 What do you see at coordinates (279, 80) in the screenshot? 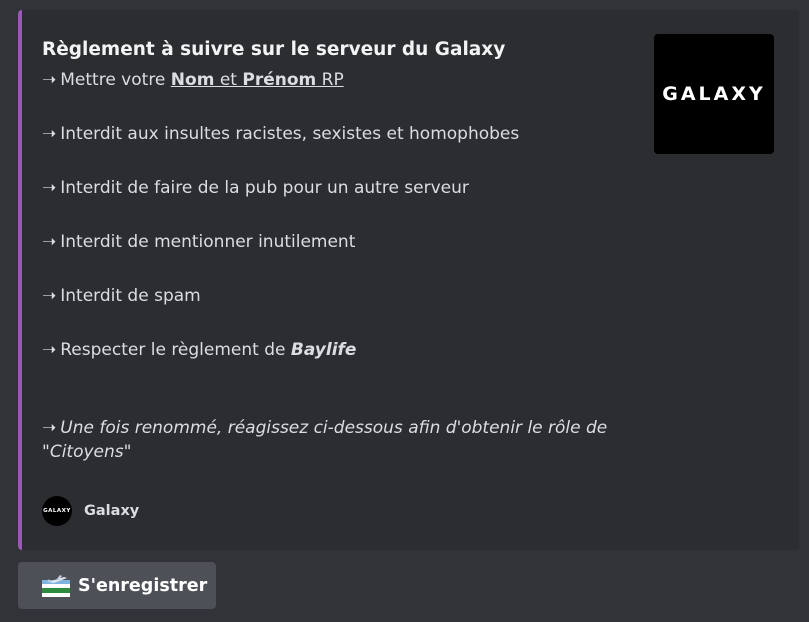
I see `prenom-text: Prénom` at bounding box center [279, 80].